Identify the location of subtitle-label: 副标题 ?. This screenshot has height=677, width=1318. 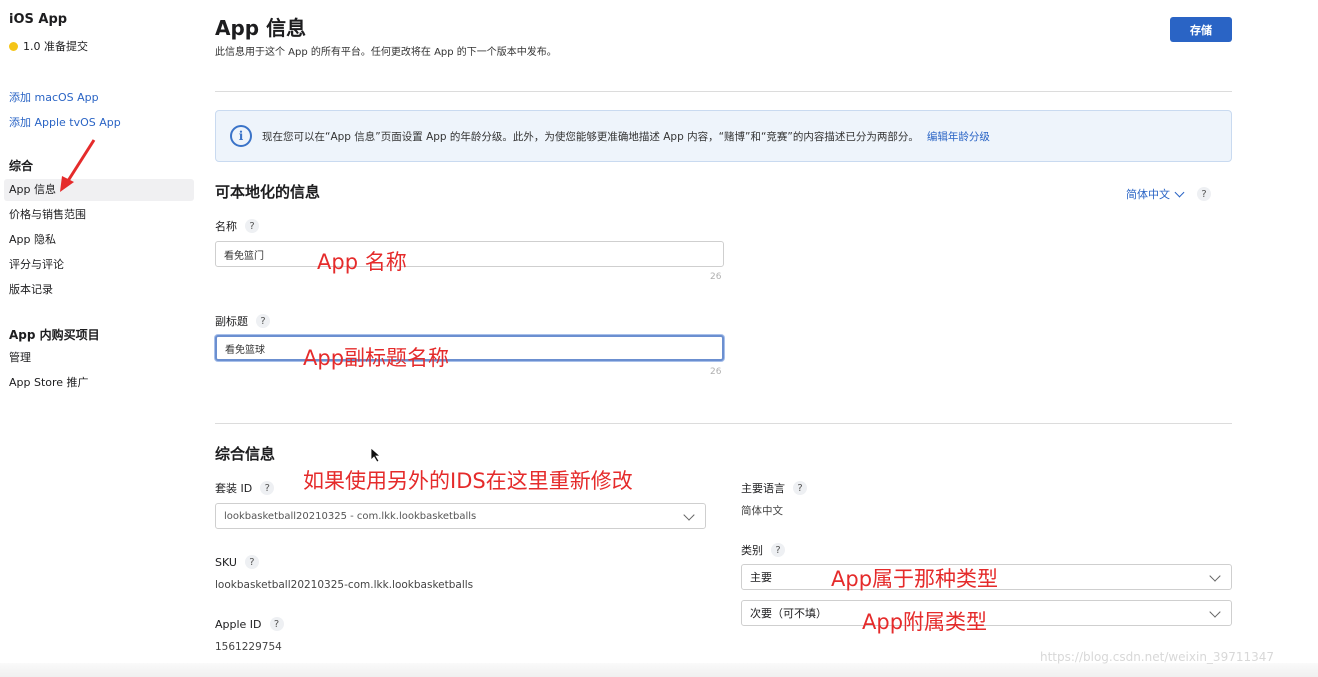
(242, 321).